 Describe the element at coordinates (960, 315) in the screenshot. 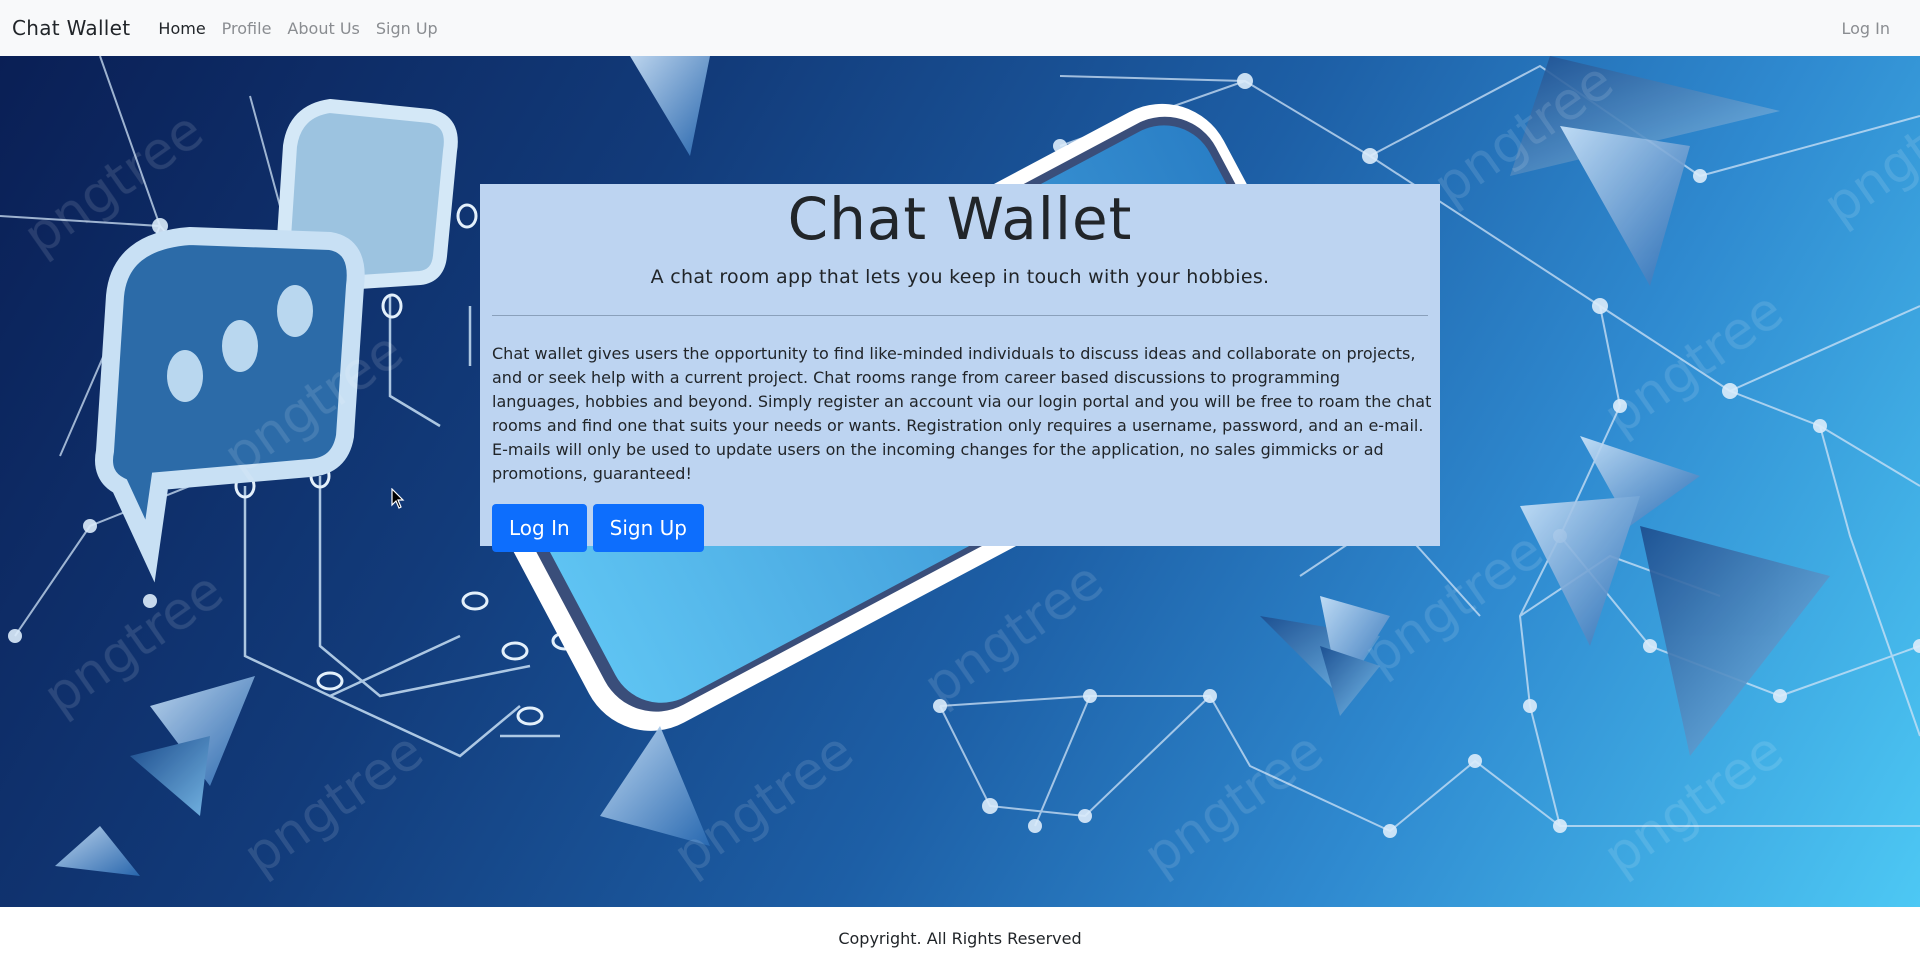

I see `divider` at that location.